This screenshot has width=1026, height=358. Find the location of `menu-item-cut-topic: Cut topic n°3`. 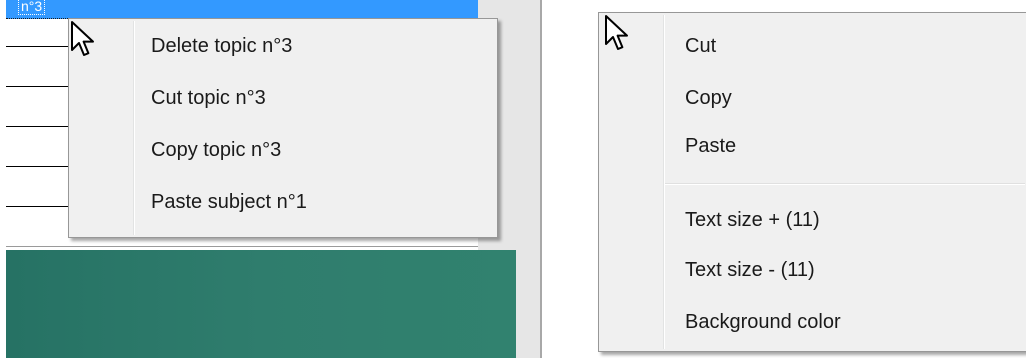

menu-item-cut-topic: Cut topic n°3 is located at coordinates (283, 98).